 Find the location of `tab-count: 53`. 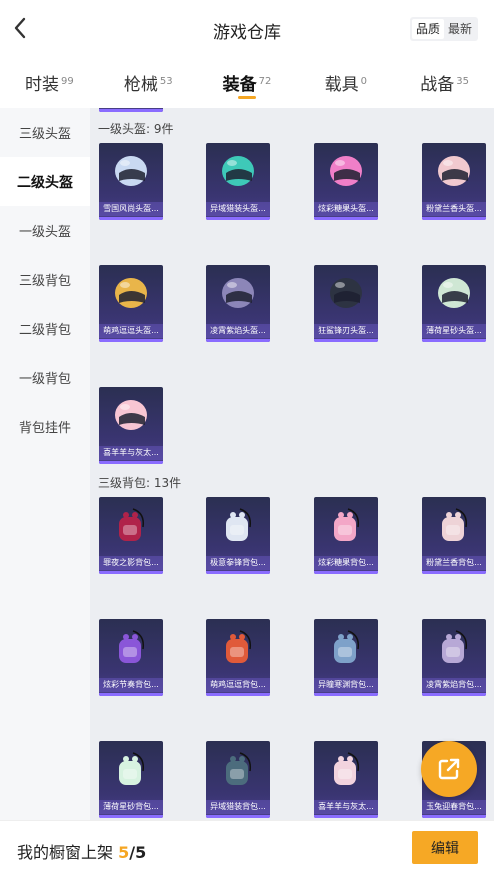

tab-count: 53 is located at coordinates (166, 81).